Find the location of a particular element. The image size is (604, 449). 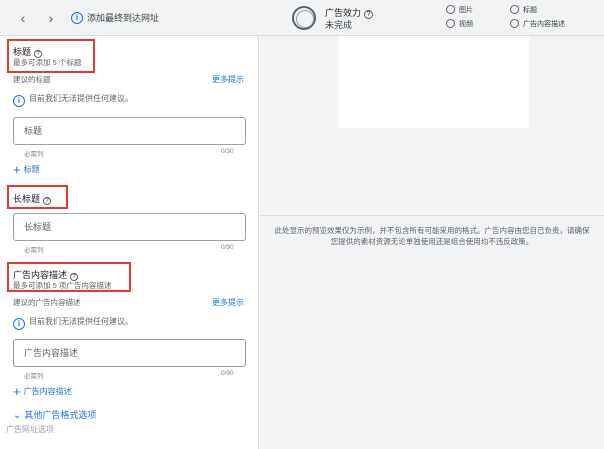

ad-strength-status: 未完成 is located at coordinates (339, 25).